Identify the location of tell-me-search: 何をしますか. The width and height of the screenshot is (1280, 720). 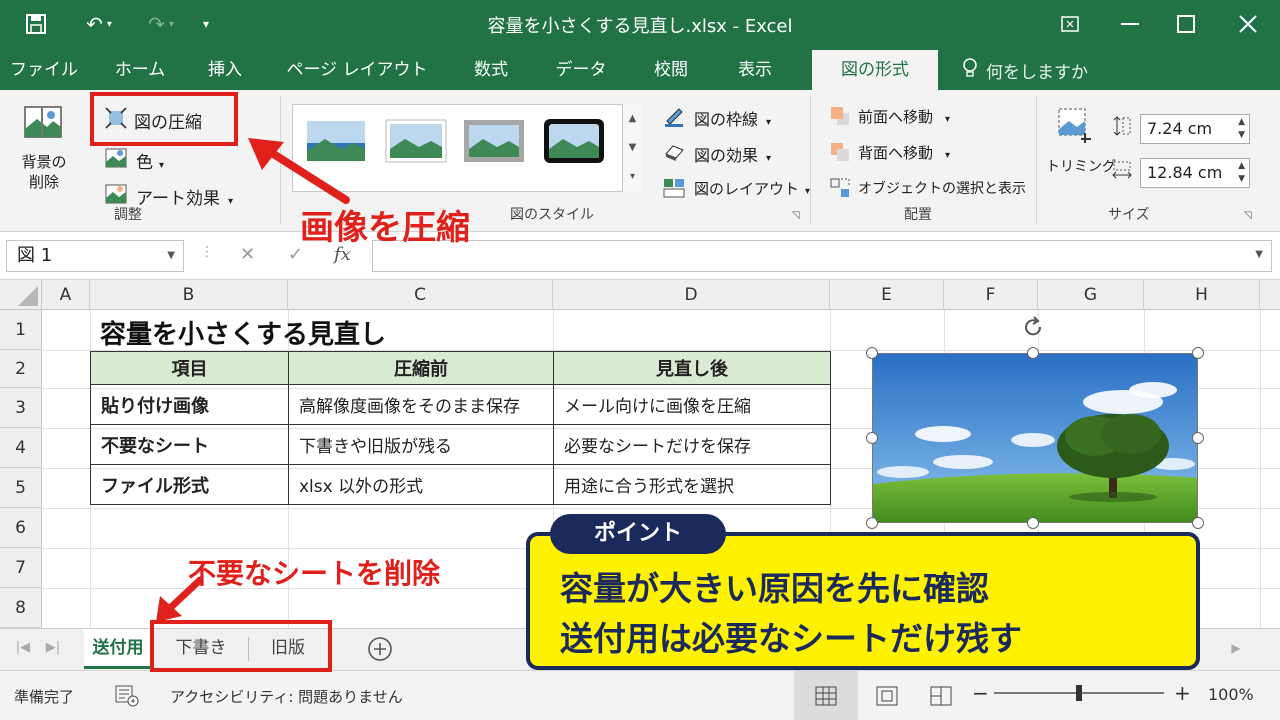
(1025, 70).